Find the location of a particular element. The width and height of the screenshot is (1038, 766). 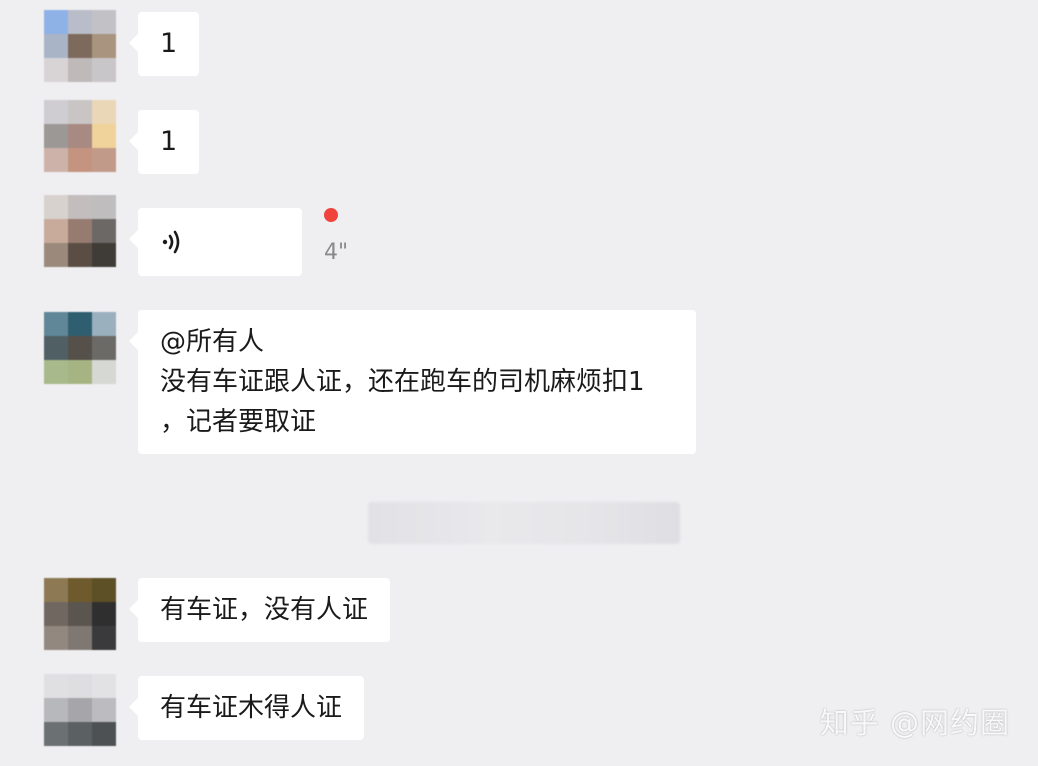

message-line: @所有人 is located at coordinates (212, 342).